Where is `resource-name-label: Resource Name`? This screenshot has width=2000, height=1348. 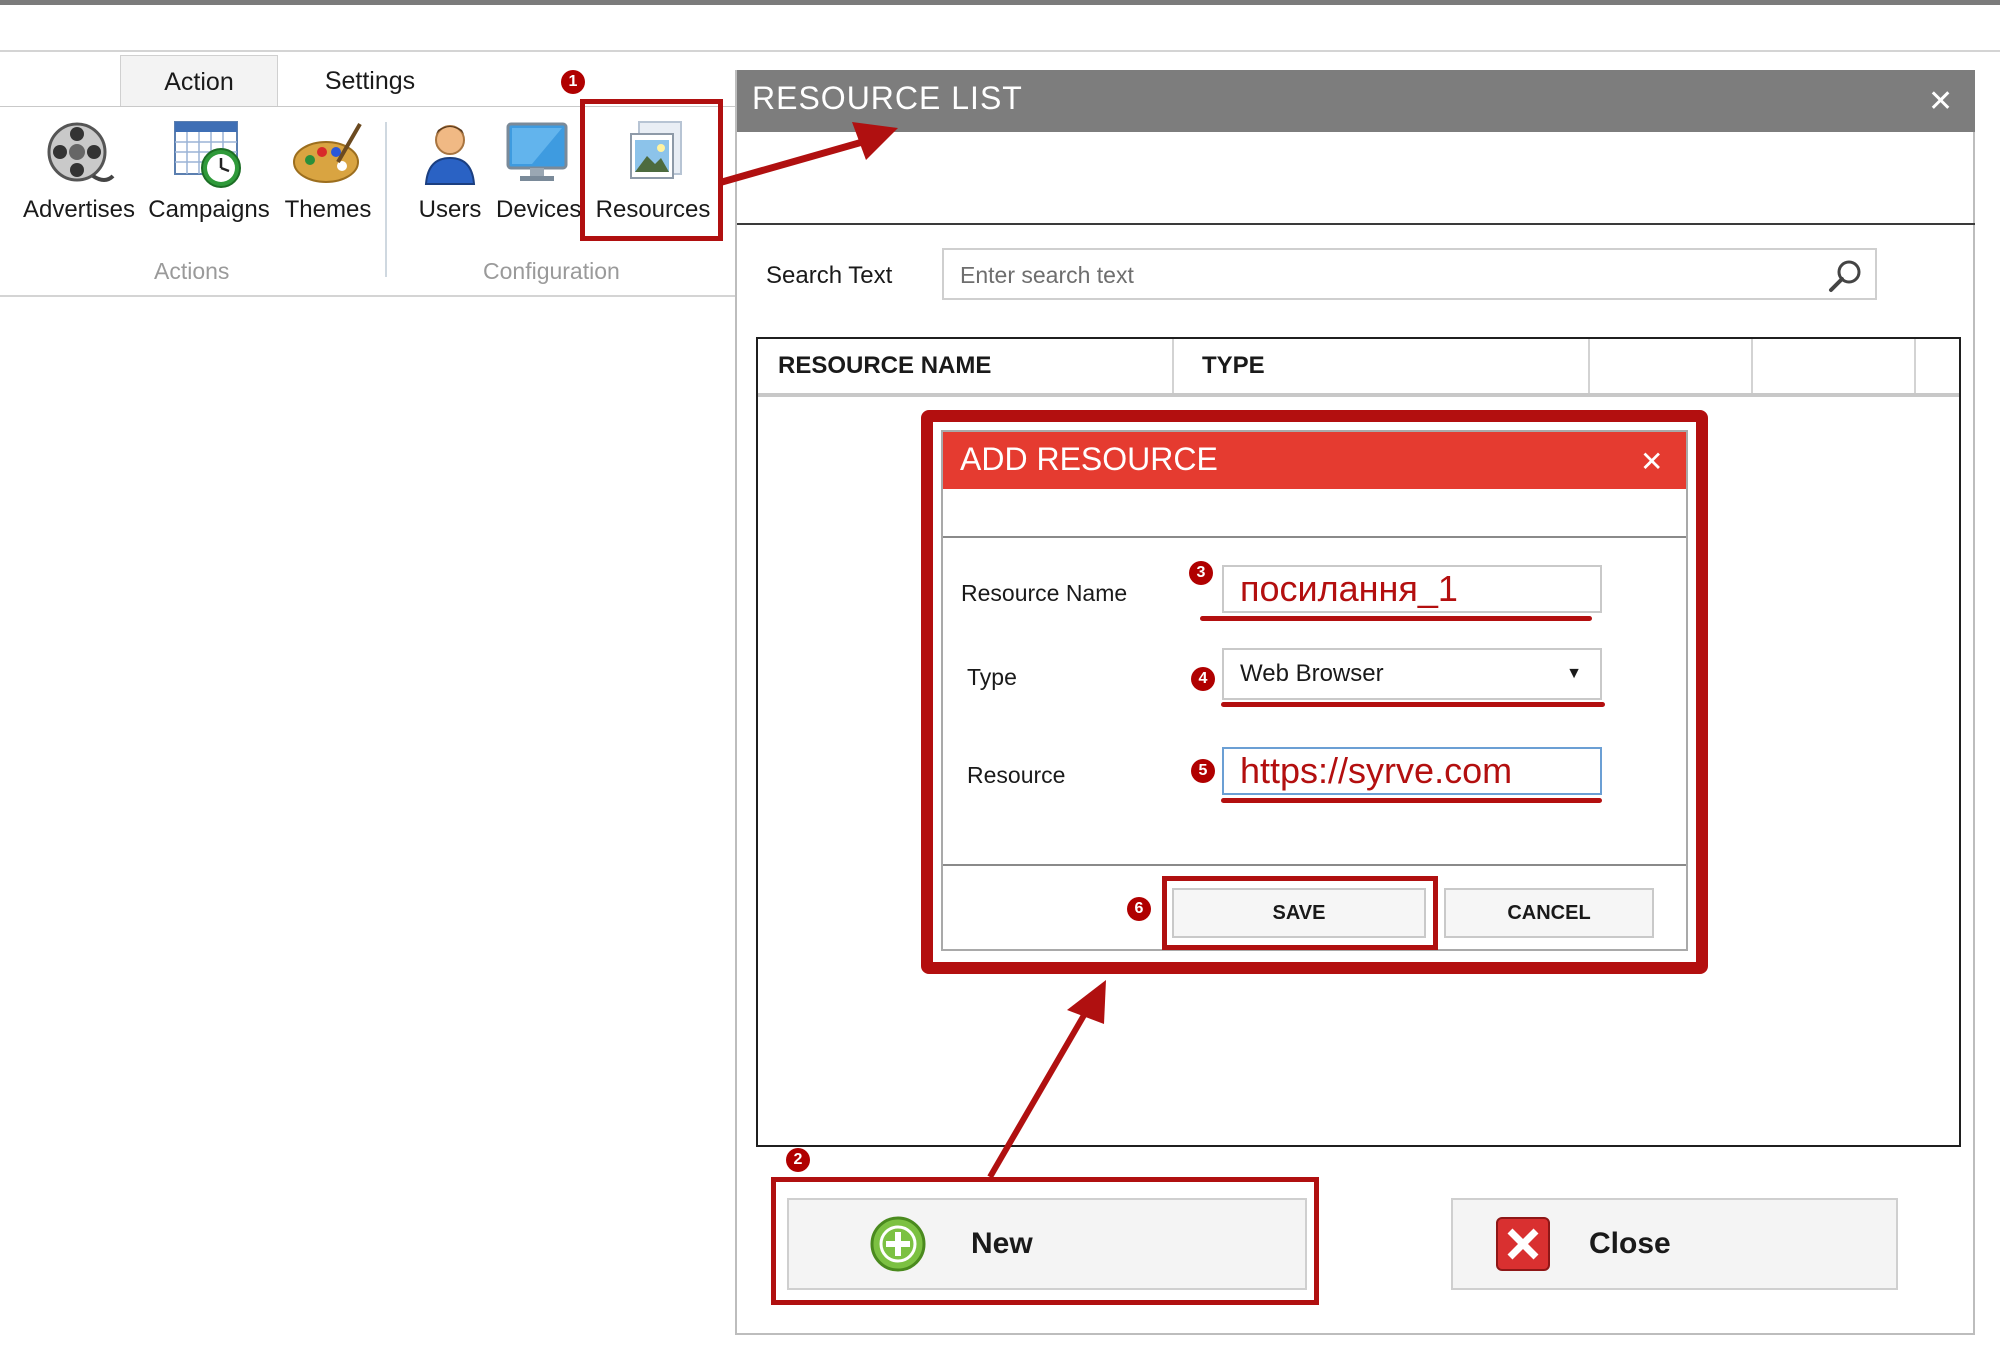
resource-name-label: Resource Name is located at coordinates (1044, 593).